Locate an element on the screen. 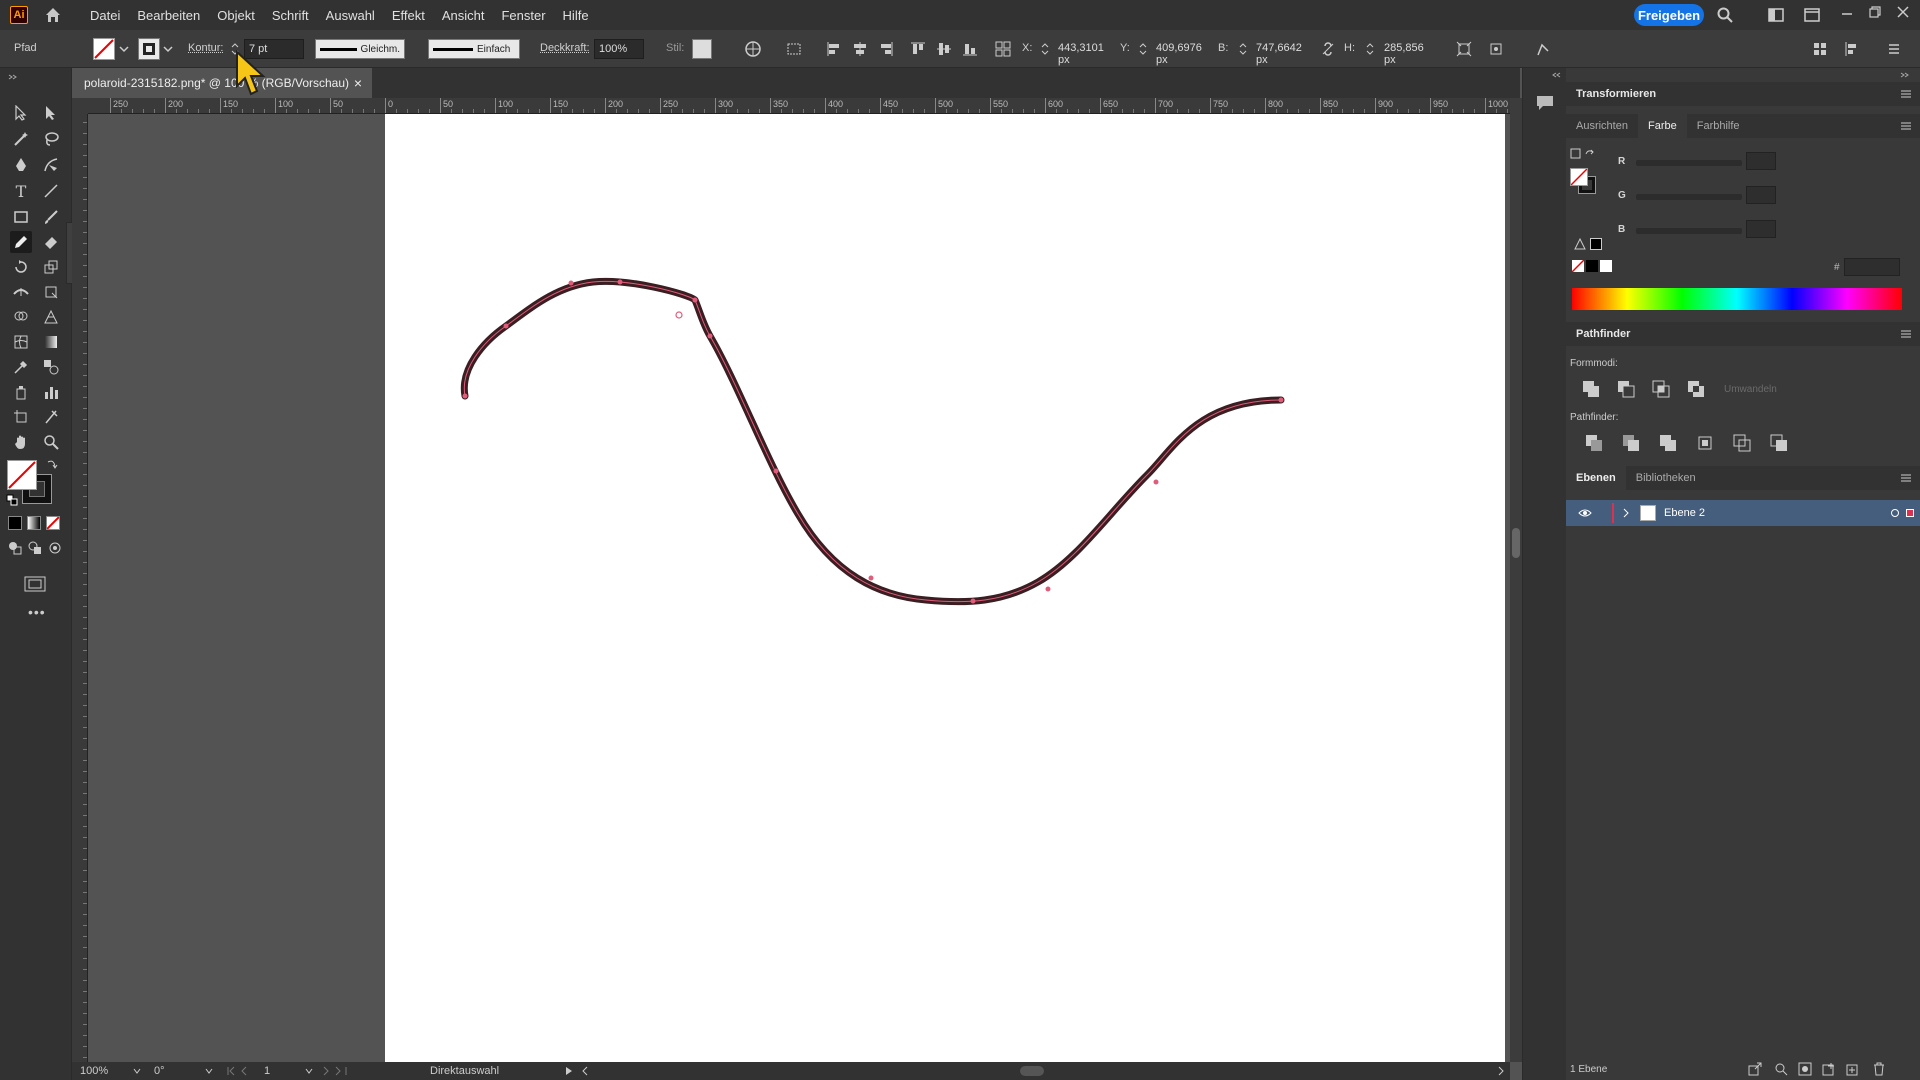 This screenshot has width=1920, height=1080. graphic-style-swatch is located at coordinates (702, 49).